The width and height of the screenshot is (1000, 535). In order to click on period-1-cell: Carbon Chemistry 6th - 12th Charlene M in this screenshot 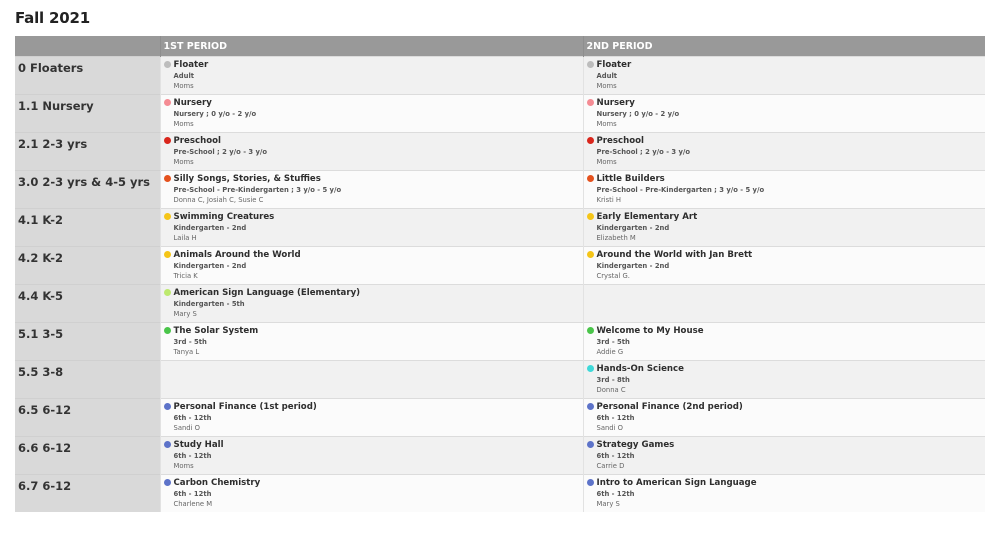, I will do `click(371, 493)`.